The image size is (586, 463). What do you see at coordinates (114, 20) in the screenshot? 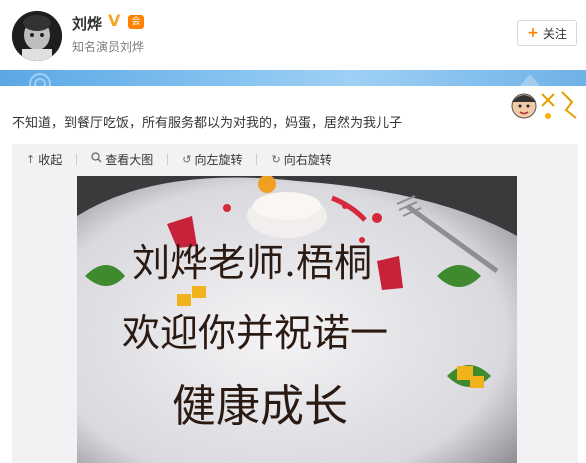
I see `verified-icon: V` at bounding box center [114, 20].